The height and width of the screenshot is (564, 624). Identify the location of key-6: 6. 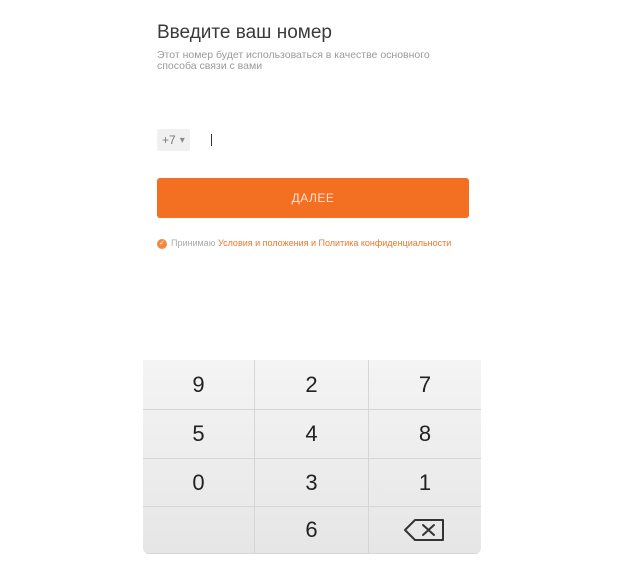
(312, 530).